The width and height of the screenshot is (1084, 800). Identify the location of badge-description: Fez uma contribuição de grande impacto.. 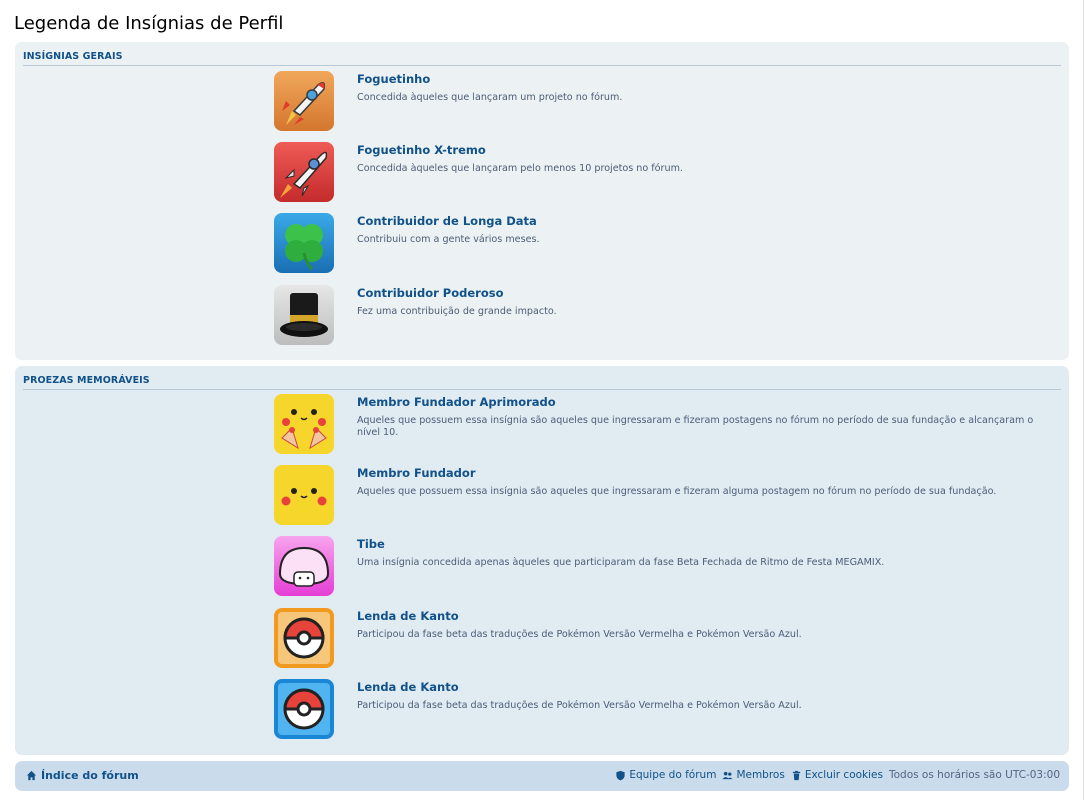
(457, 311).